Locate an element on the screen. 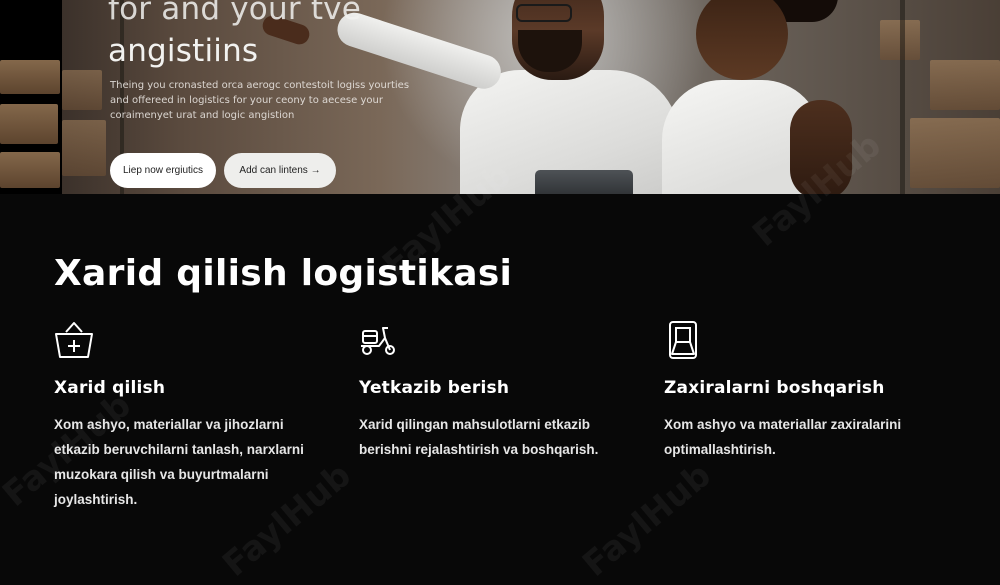  hero-title-line1: for and your tve is located at coordinates (234, 13).